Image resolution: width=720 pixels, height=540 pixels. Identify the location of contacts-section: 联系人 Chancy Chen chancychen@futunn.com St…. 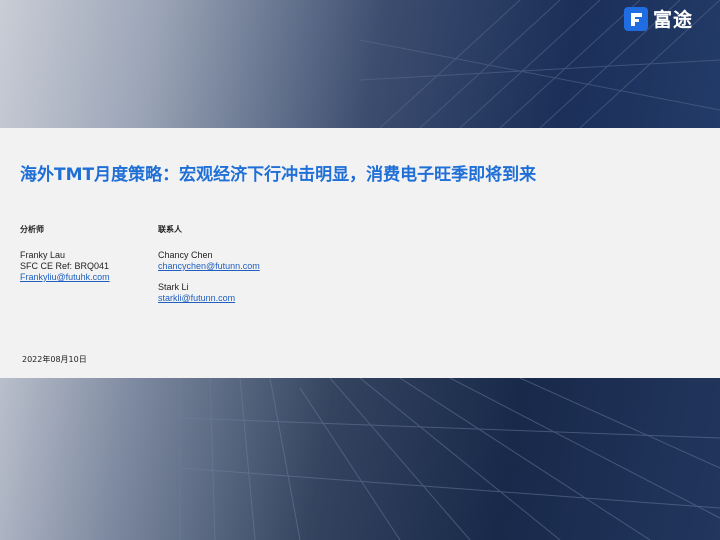
(209, 264).